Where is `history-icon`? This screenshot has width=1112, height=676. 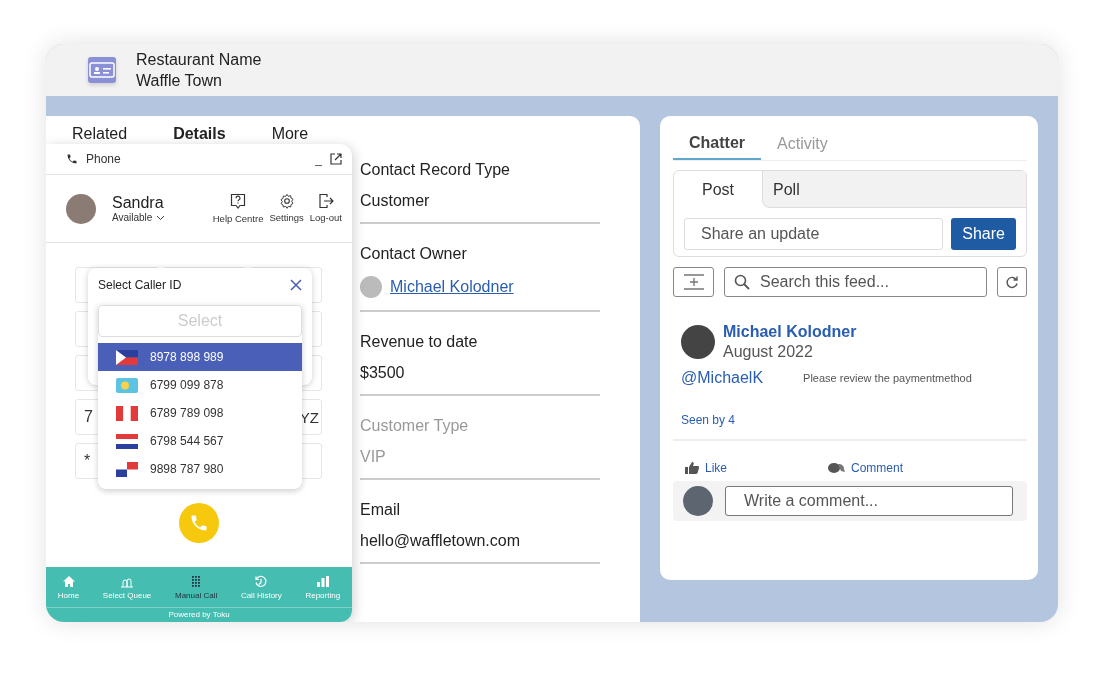 history-icon is located at coordinates (261, 581).